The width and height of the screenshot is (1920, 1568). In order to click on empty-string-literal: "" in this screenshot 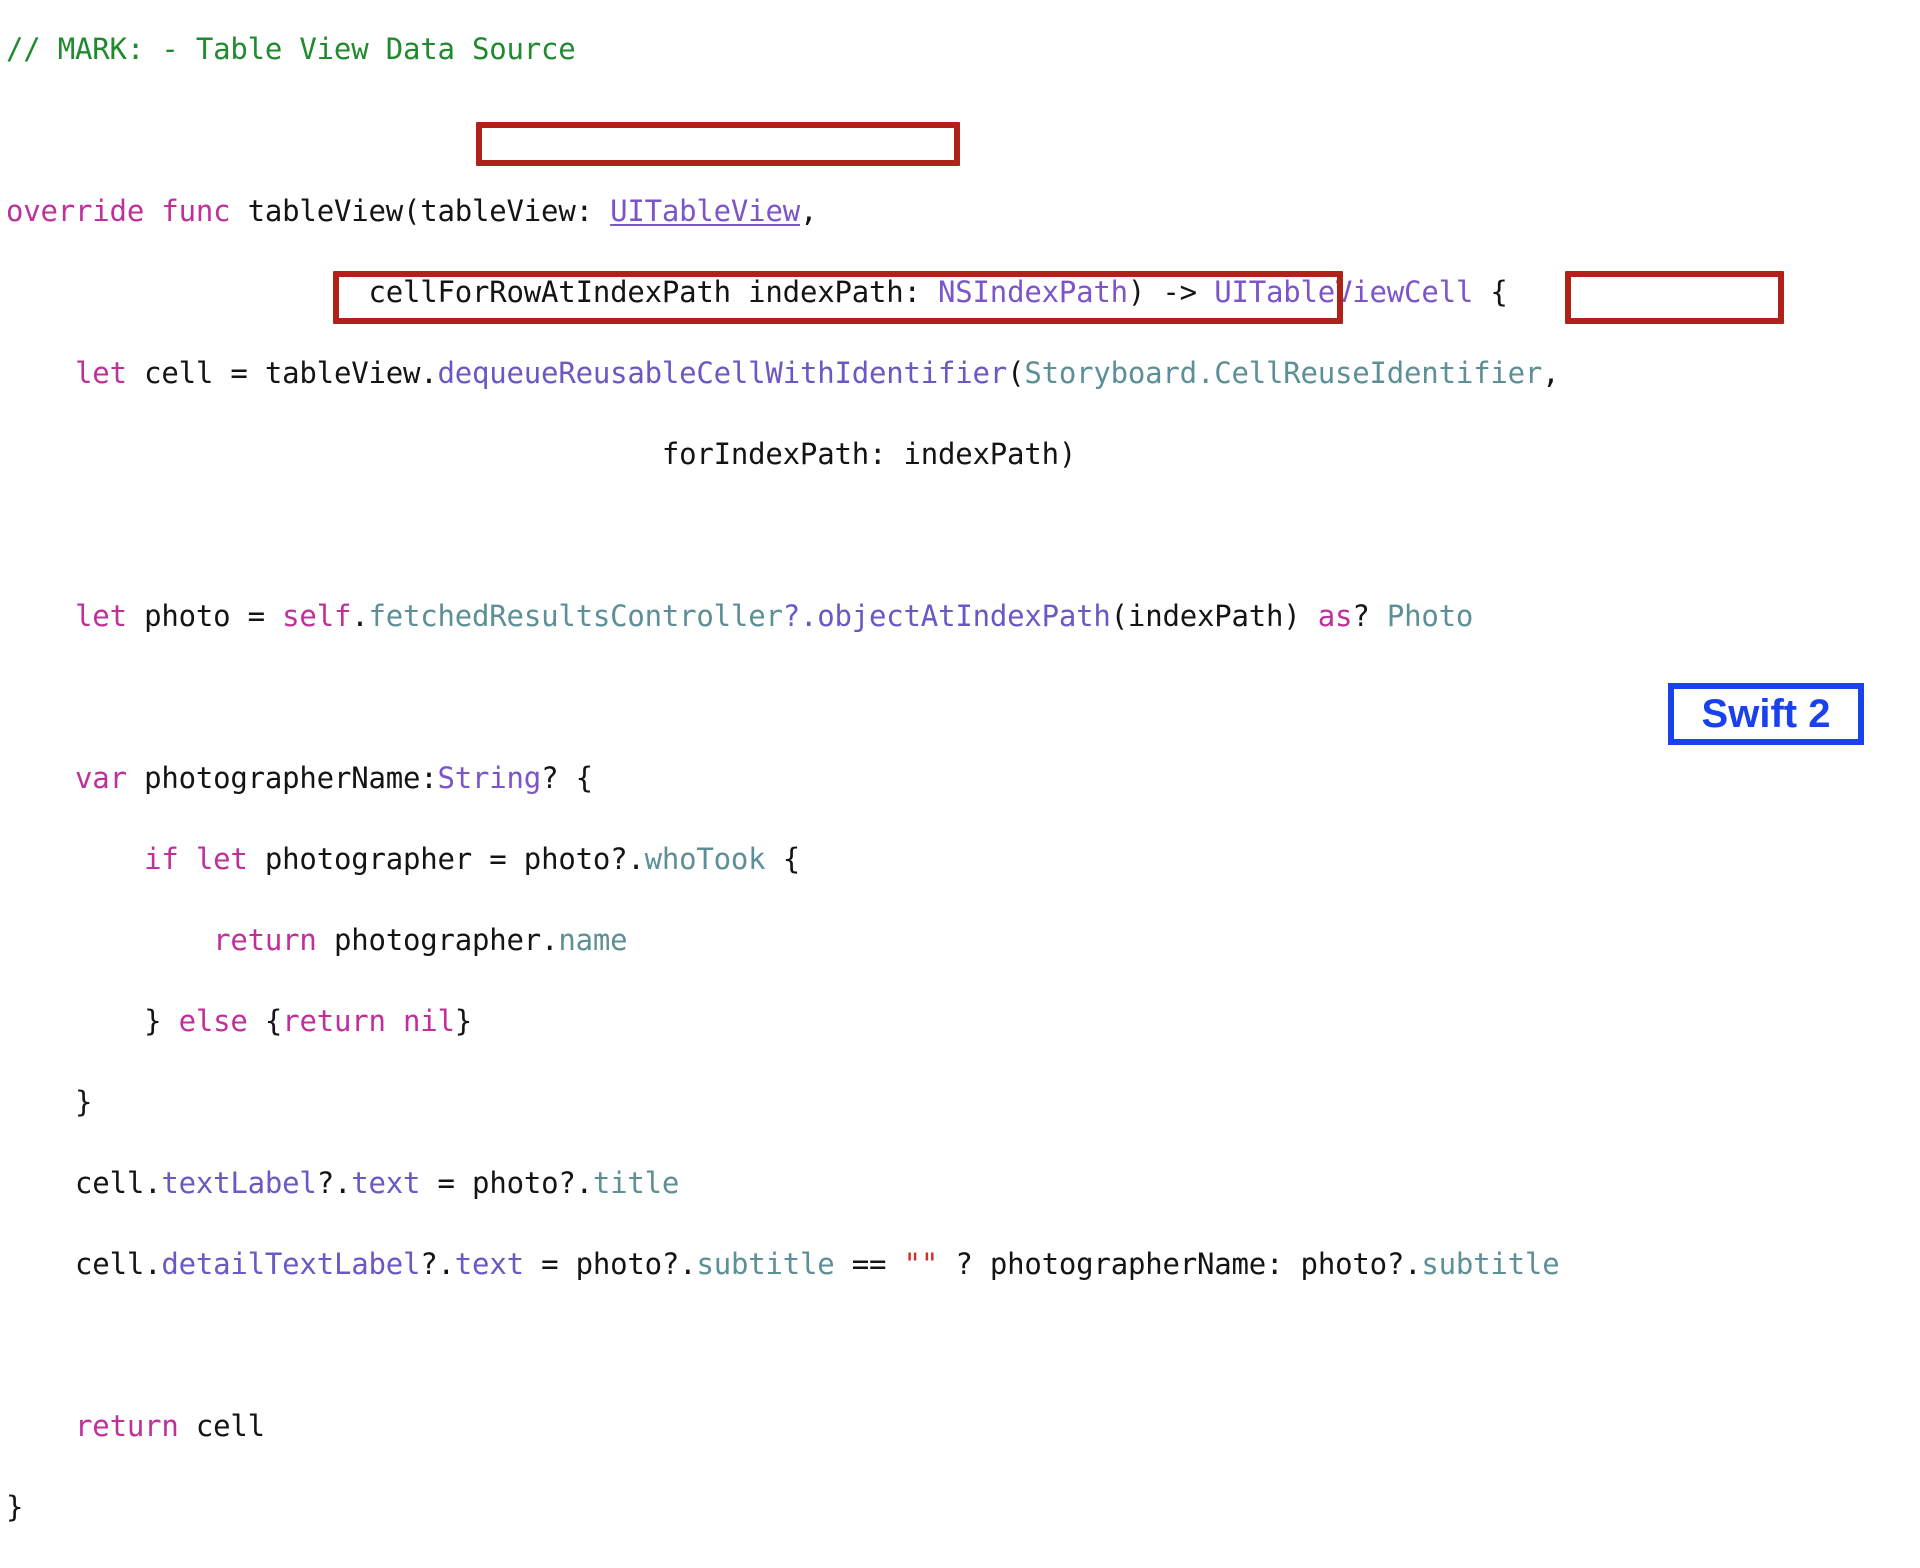, I will do `click(921, 1264)`.